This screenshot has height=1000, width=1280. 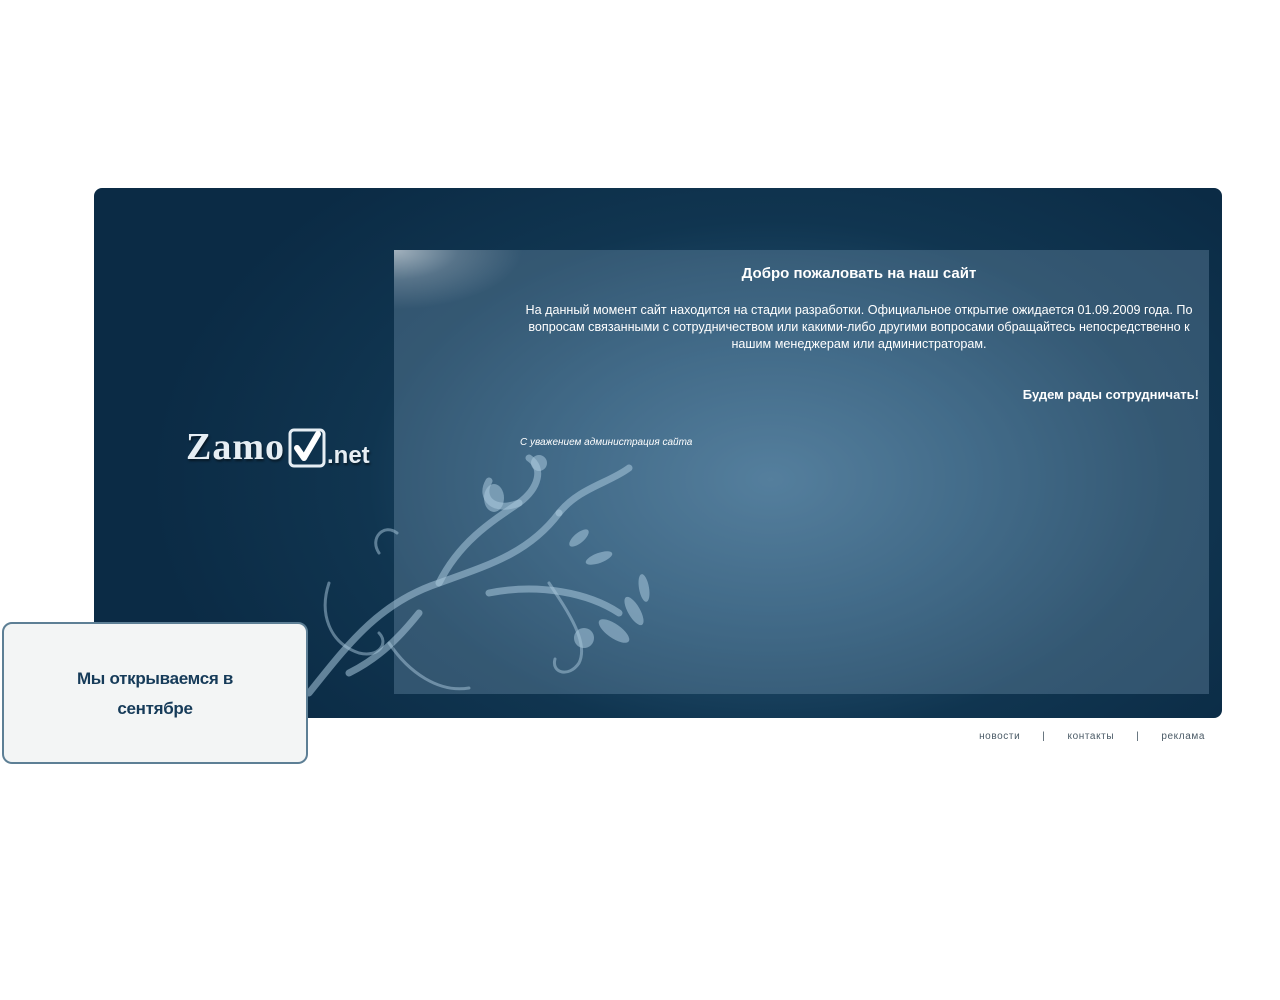 What do you see at coordinates (459, 280) in the screenshot?
I see `grunge-decoration` at bounding box center [459, 280].